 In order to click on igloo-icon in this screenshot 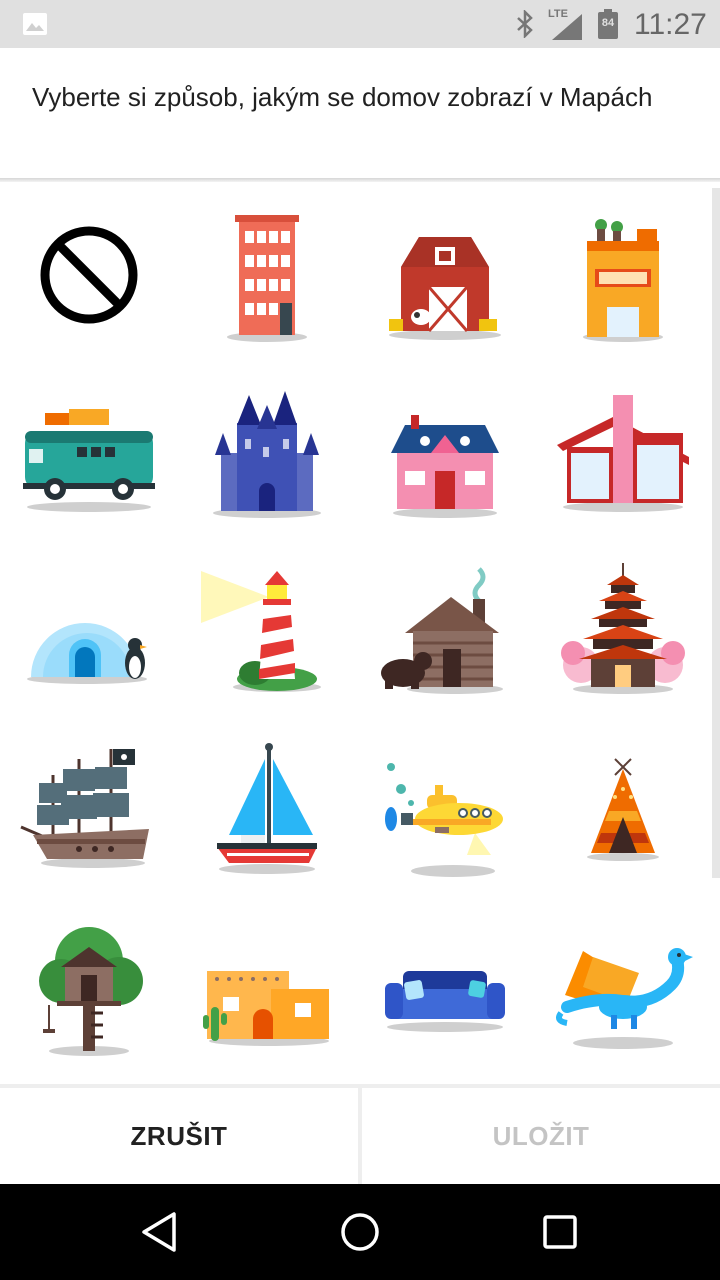, I will do `click(89, 631)`.